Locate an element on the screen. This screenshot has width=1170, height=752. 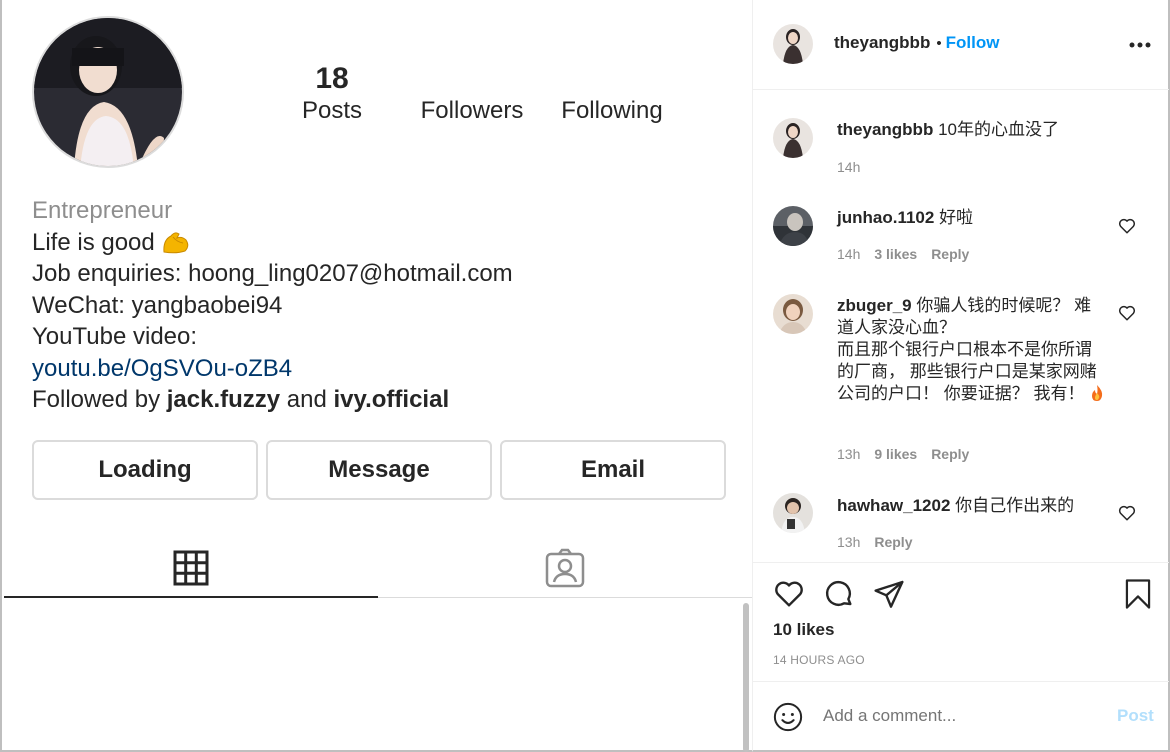
followed-by-user: ivy.official is located at coordinates (392, 399).